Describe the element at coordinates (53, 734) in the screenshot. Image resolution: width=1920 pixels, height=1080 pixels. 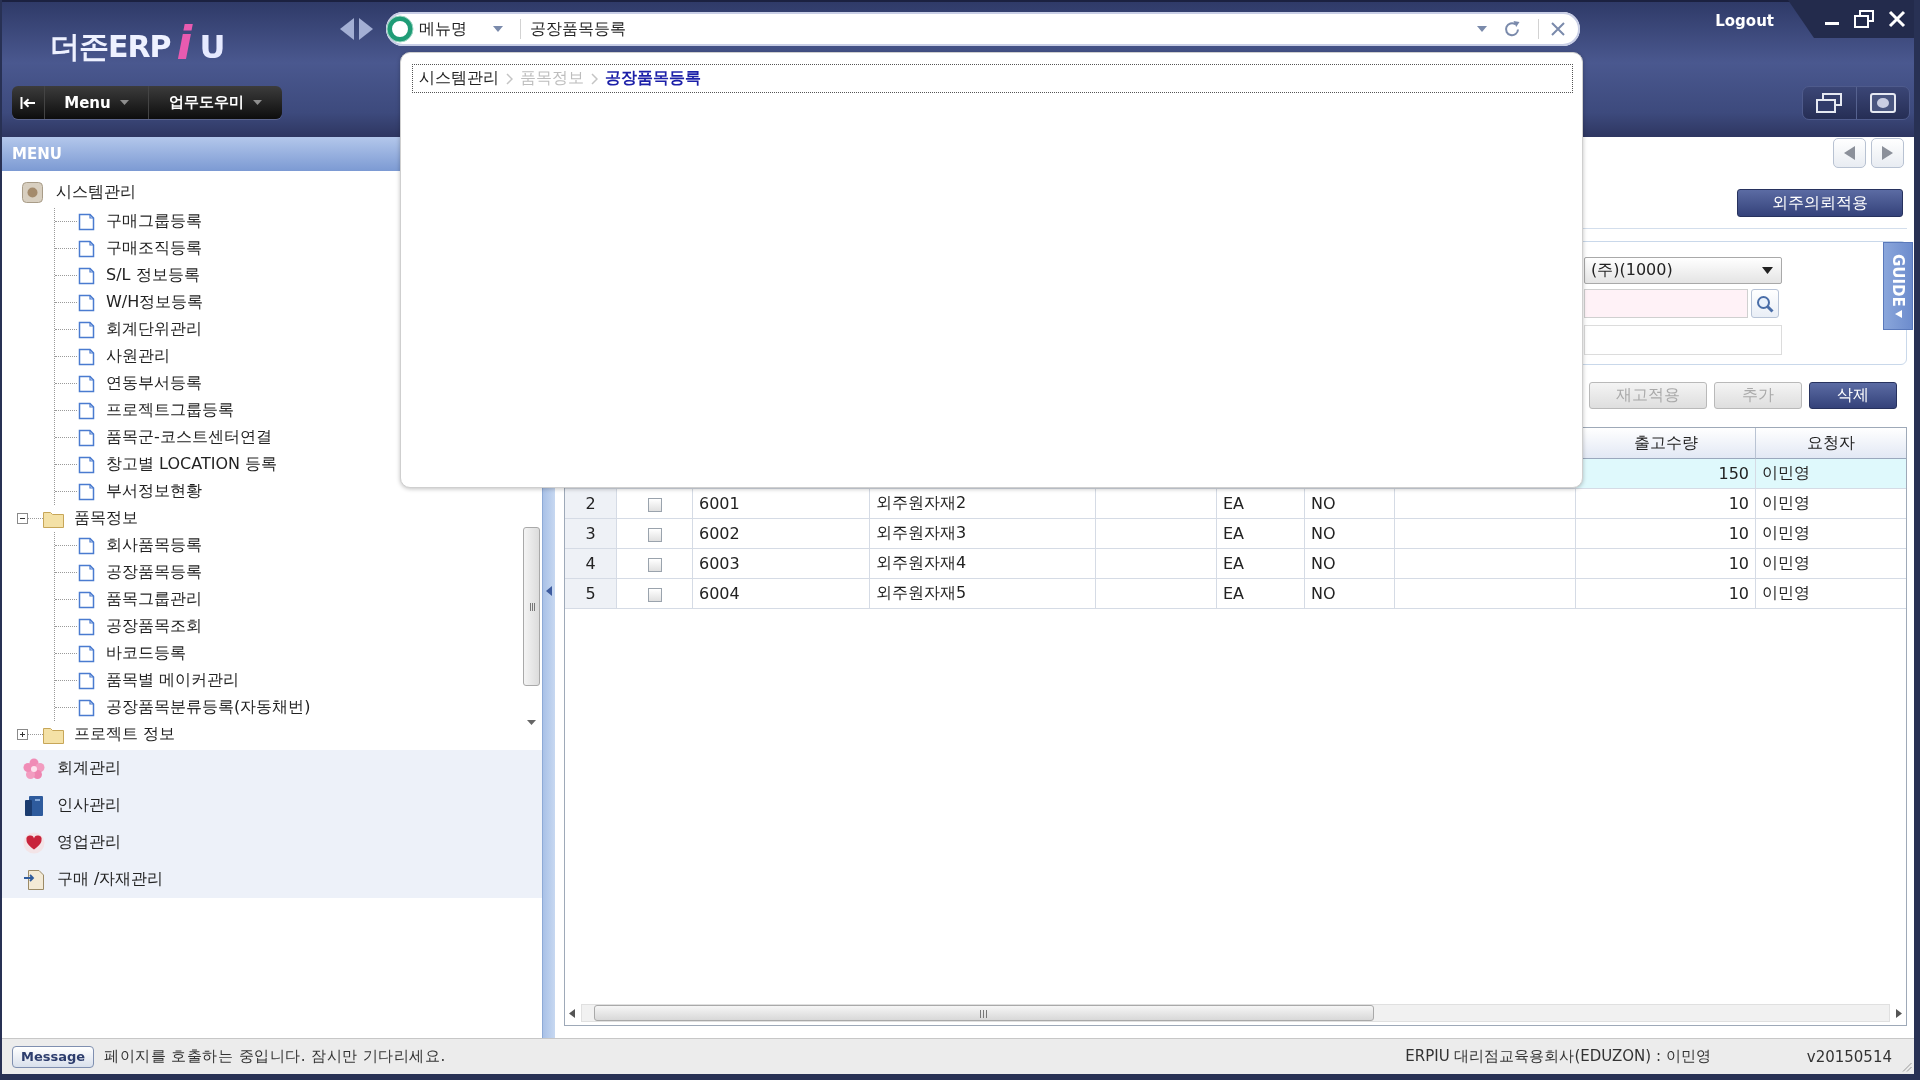
I see `folder-icon` at that location.